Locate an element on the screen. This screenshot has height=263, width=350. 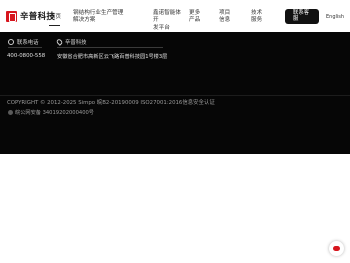
nav-tech-service: 技术 服务 is located at coordinates (261, 17).